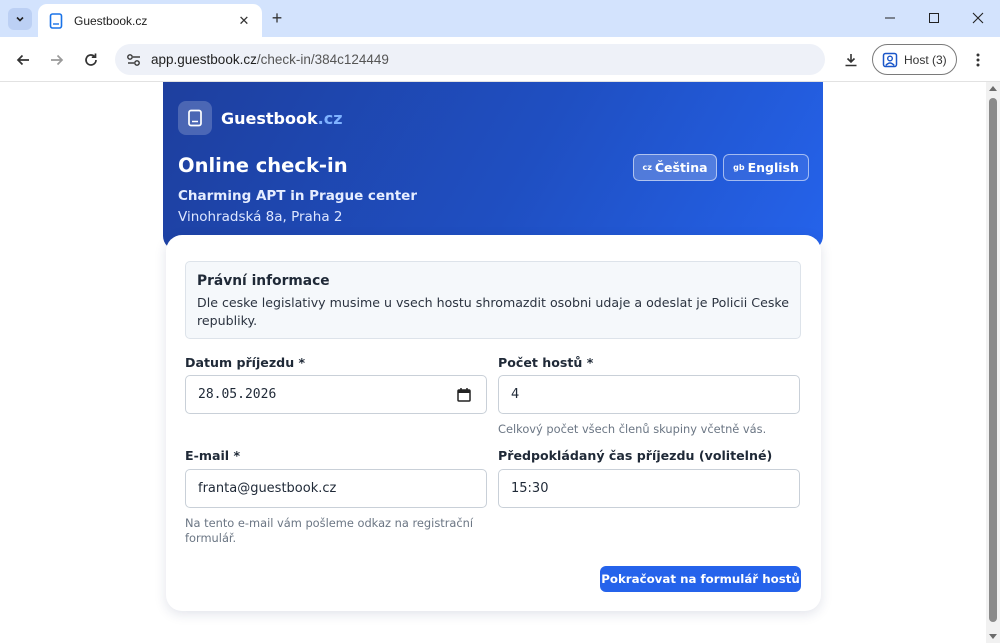 This screenshot has width=1000, height=643. I want to click on minimize-icon, so click(890, 18).